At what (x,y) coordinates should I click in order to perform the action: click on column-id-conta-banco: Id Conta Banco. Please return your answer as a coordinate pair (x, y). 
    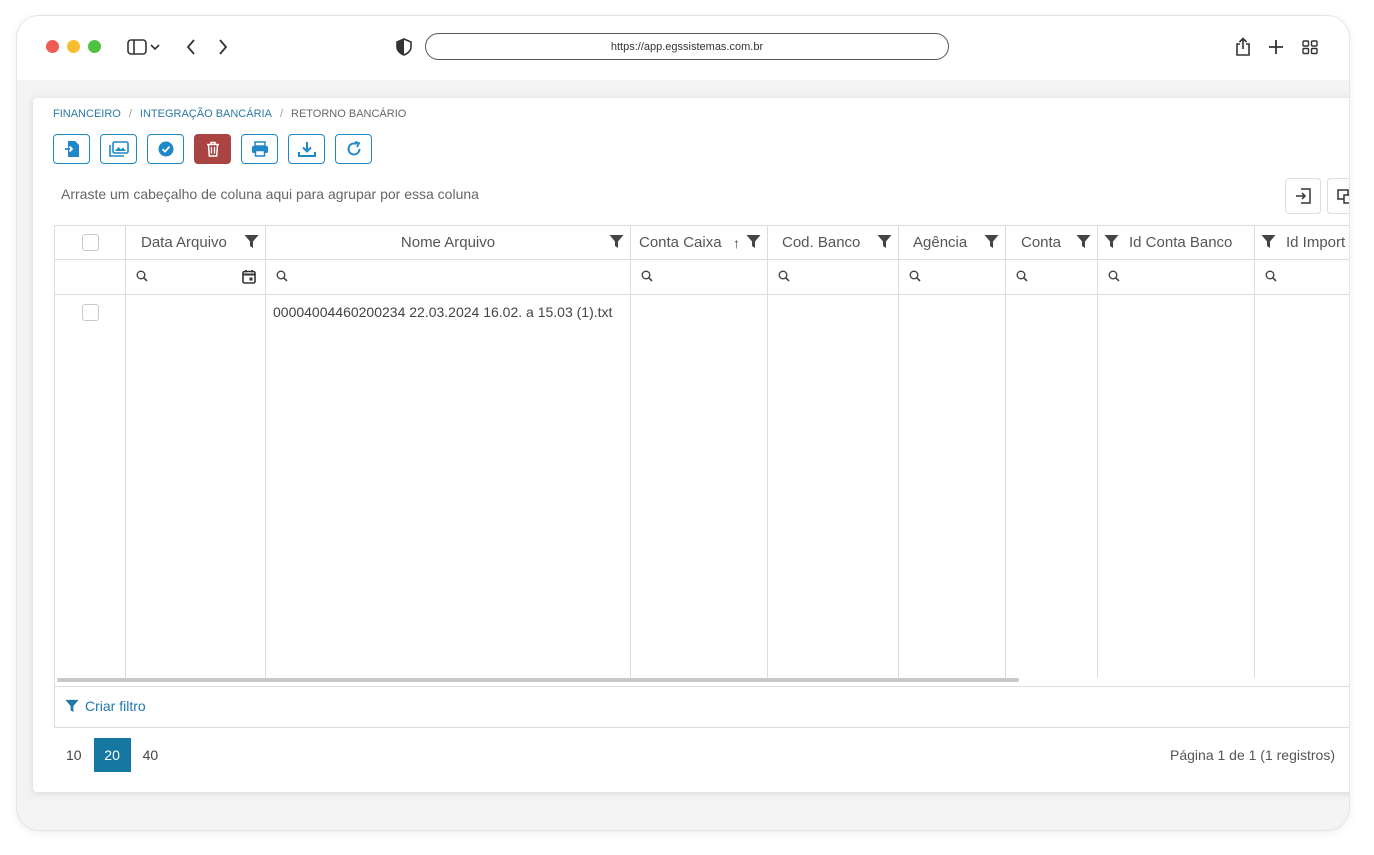
    Looking at the image, I should click on (1176, 452).